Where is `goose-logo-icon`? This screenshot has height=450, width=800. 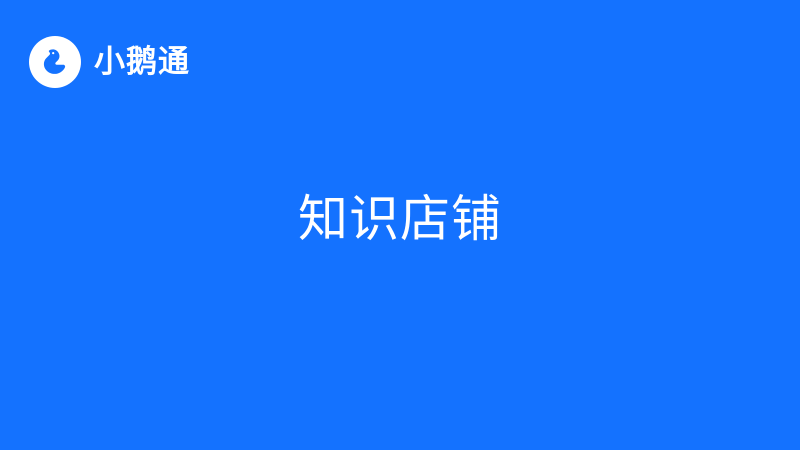 goose-logo-icon is located at coordinates (55, 62).